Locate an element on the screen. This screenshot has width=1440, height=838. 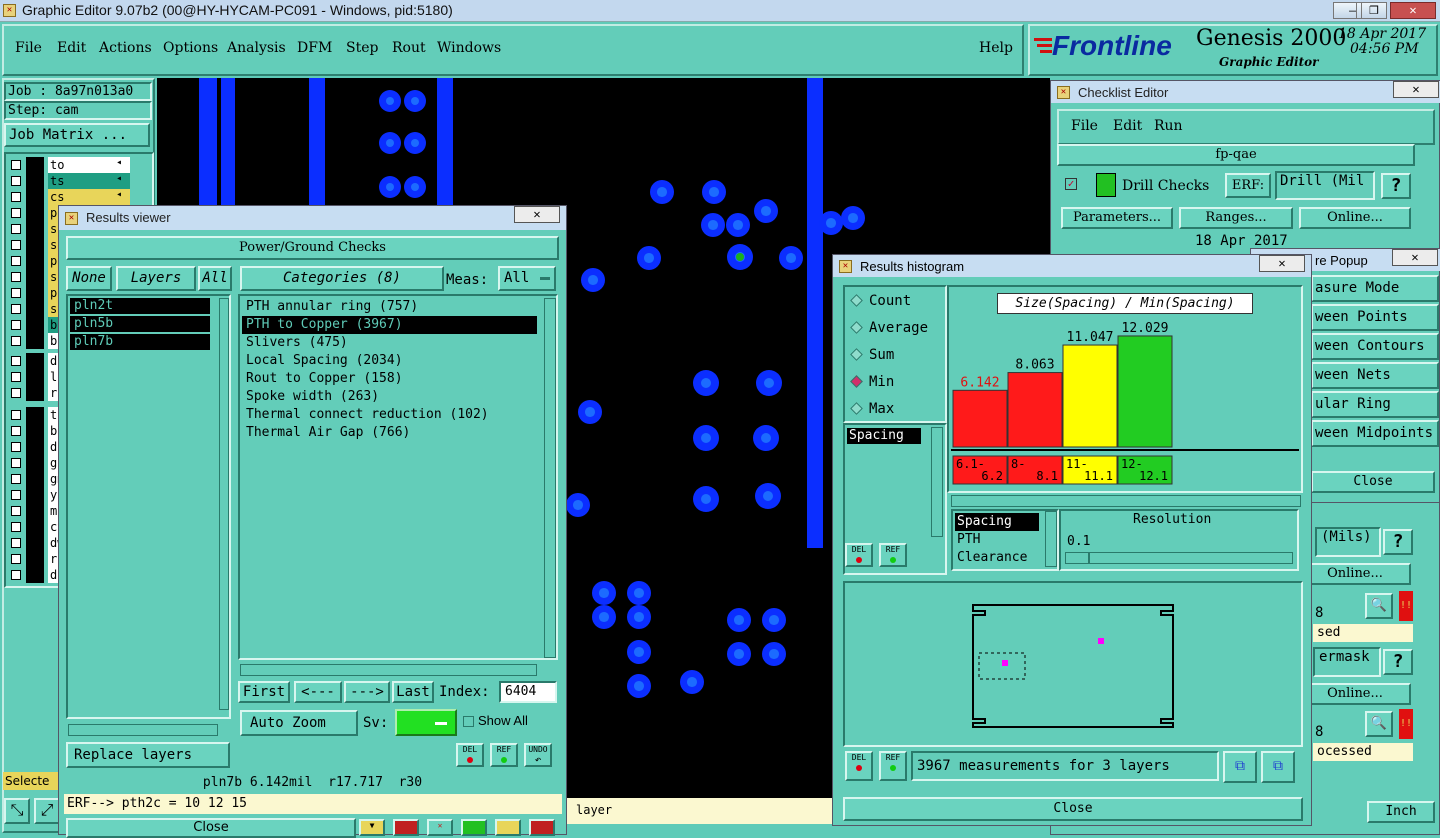
toolbar-icon-c: ✕ is located at coordinates (440, 827).